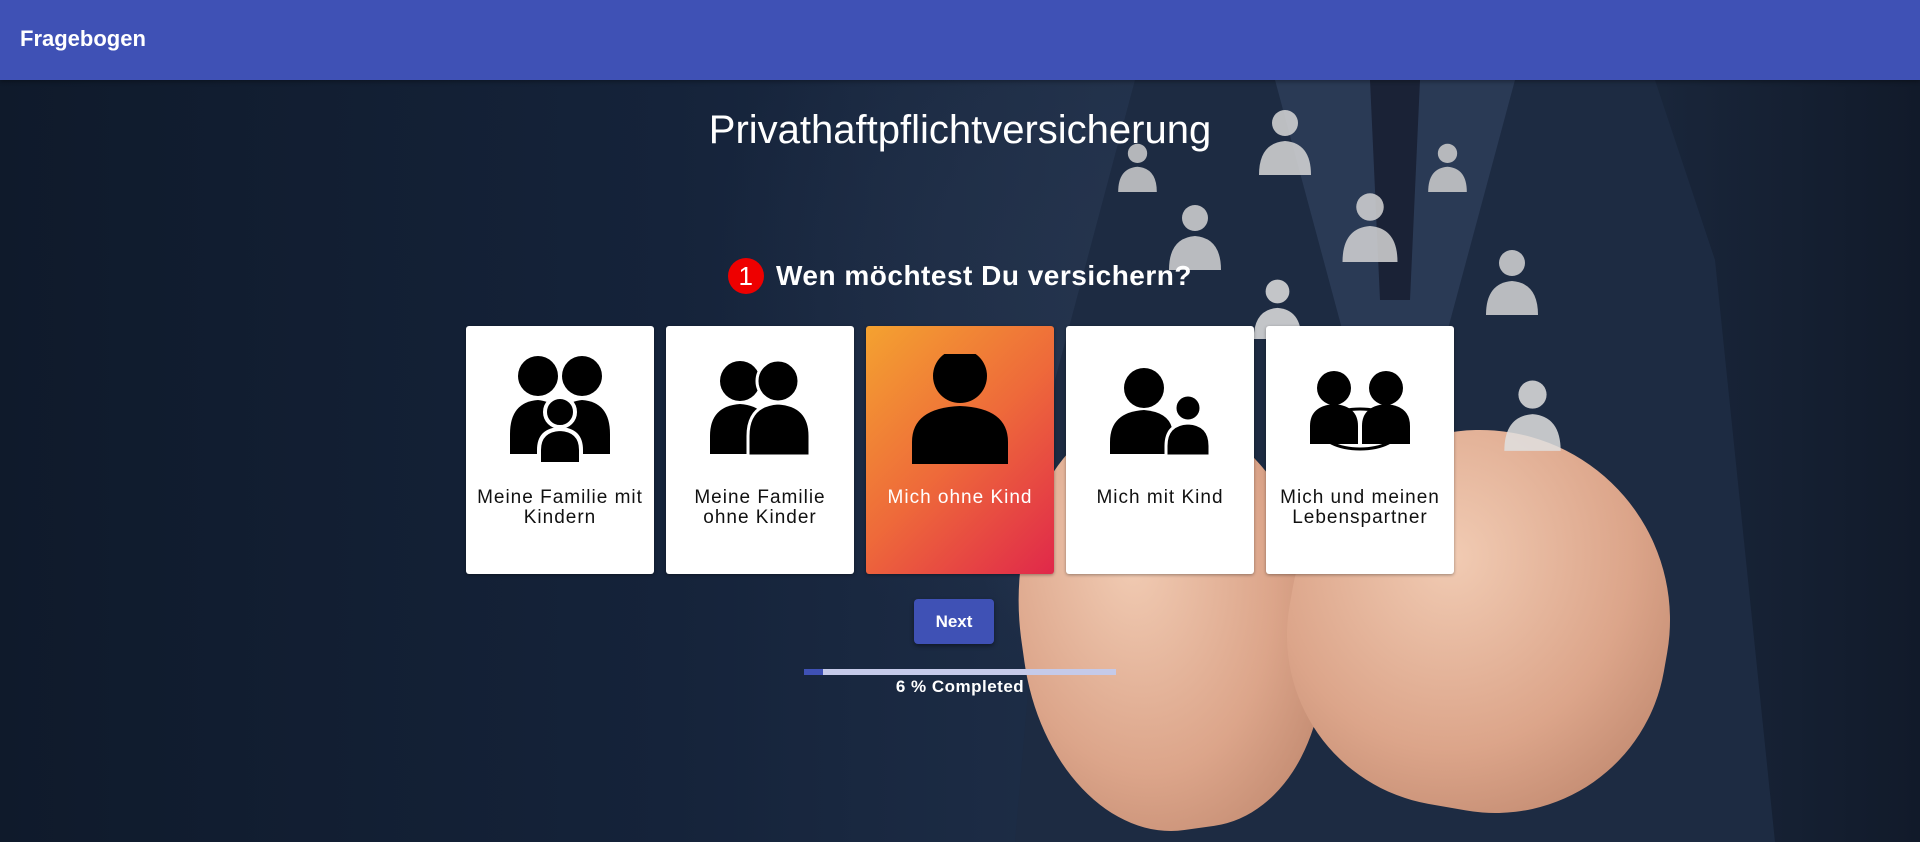 Image resolution: width=1920 pixels, height=842 pixels. Describe the element at coordinates (760, 408) in the screenshot. I see `couple-icon` at that location.